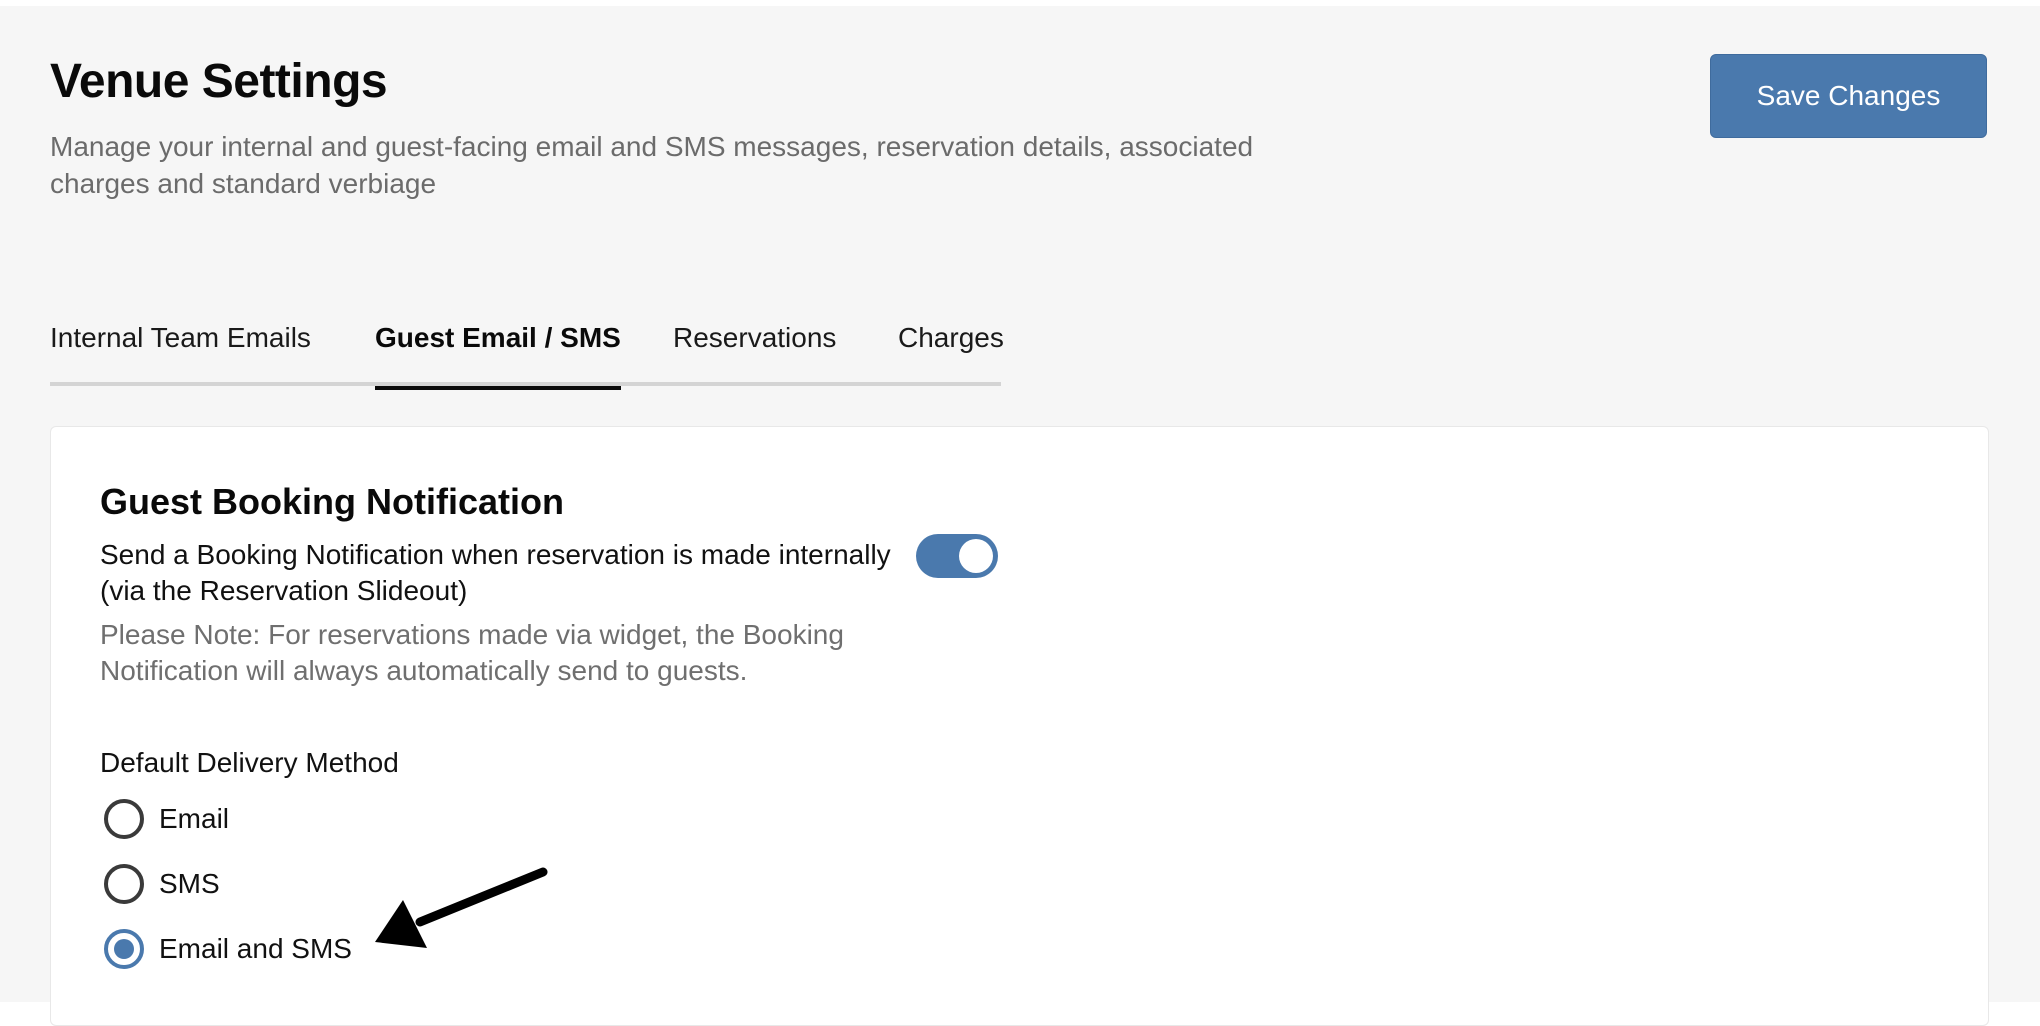 This screenshot has width=2040, height=1026. I want to click on radio-email, so click(124, 819).